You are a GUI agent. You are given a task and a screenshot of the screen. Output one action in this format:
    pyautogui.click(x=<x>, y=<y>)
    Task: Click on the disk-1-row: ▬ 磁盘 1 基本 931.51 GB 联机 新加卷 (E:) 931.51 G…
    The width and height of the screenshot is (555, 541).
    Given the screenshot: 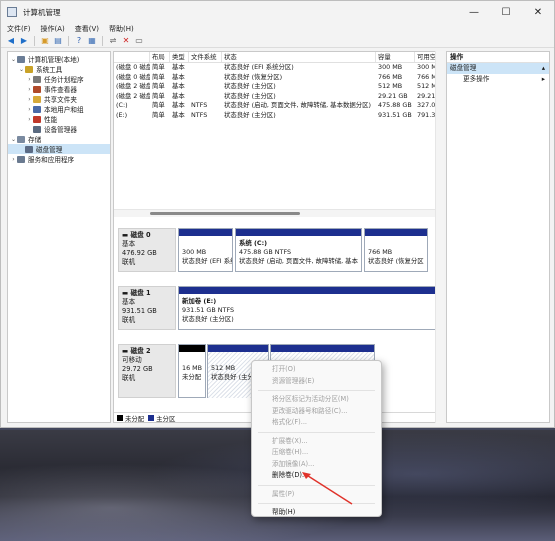 What is the action you would take?
    pyautogui.click(x=280, y=308)
    